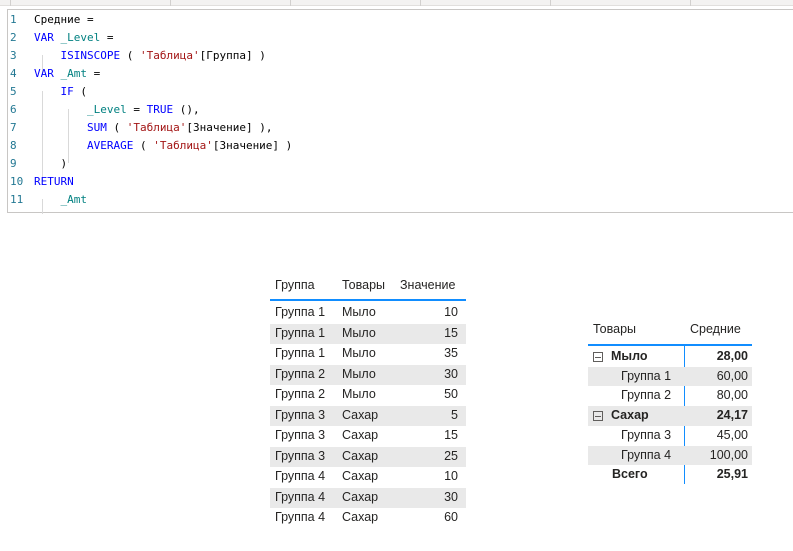 This screenshot has width=793, height=551. I want to click on matrix-value-cell: 100,00, so click(728, 454).